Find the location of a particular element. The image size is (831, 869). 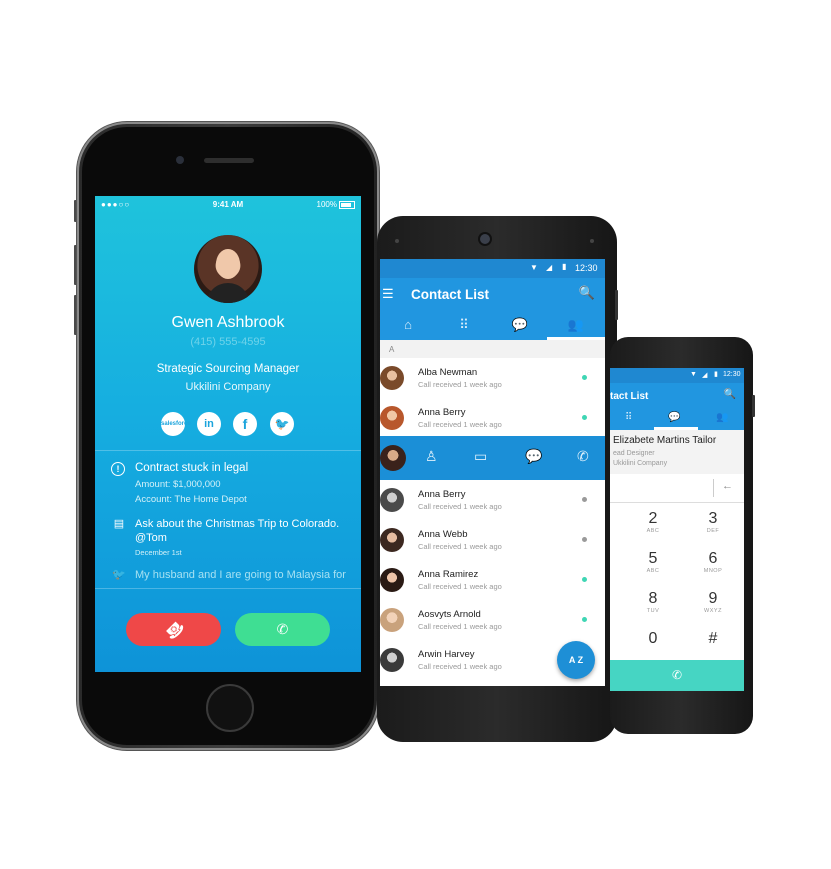

battery-icon is located at coordinates (347, 204).